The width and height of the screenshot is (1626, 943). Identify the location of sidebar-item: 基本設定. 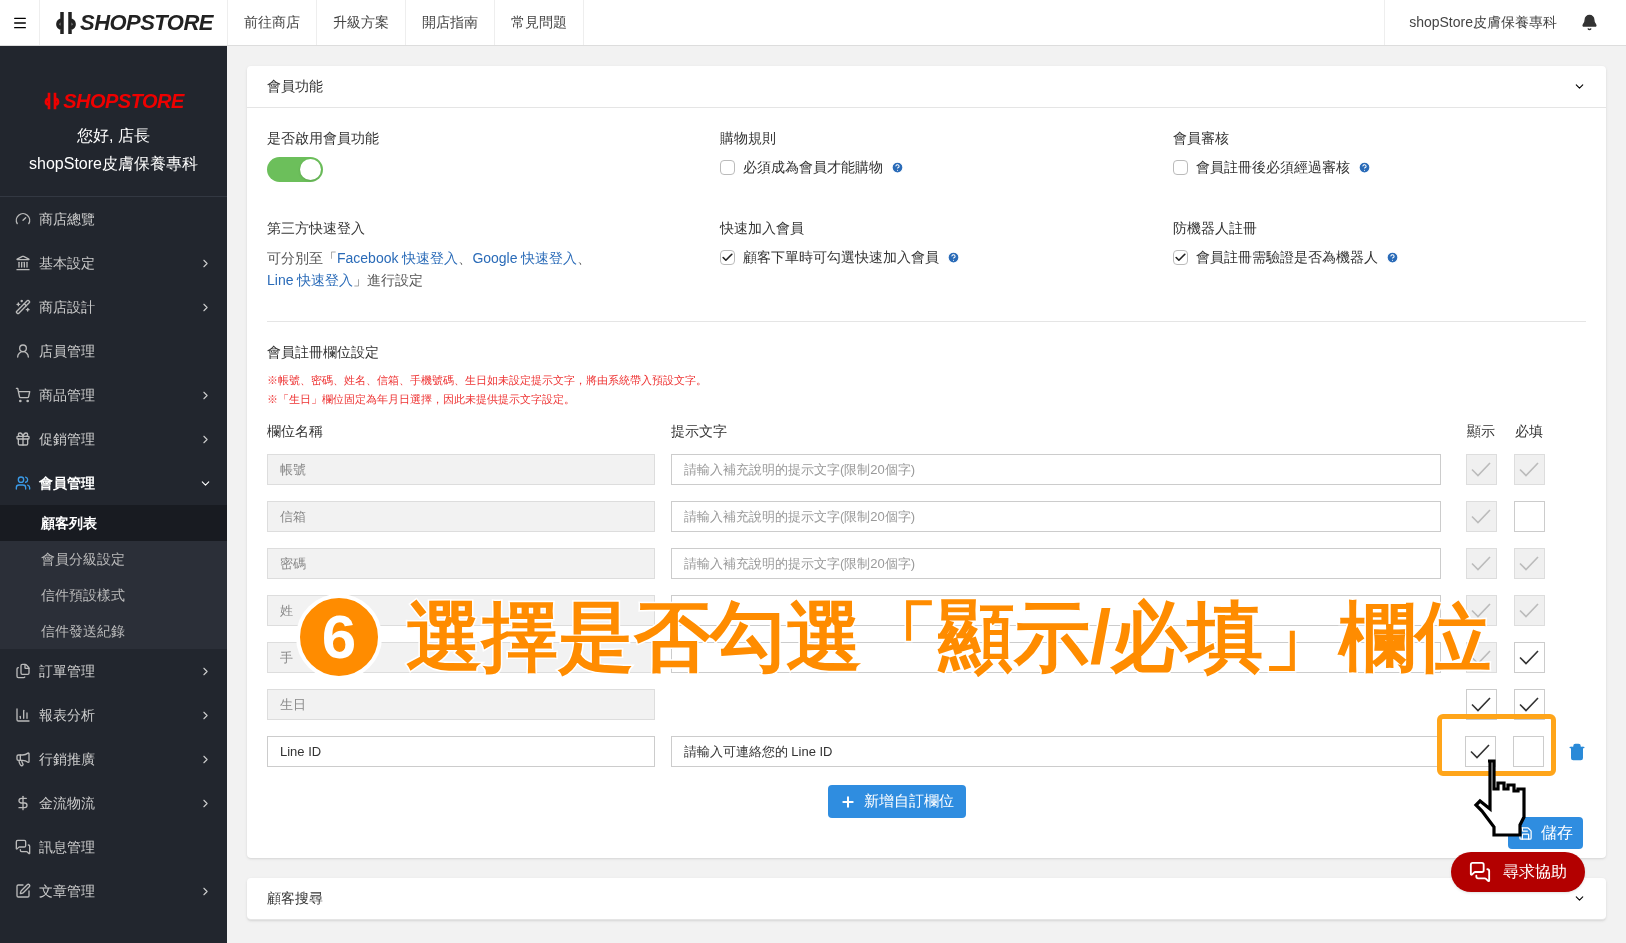
(113, 263).